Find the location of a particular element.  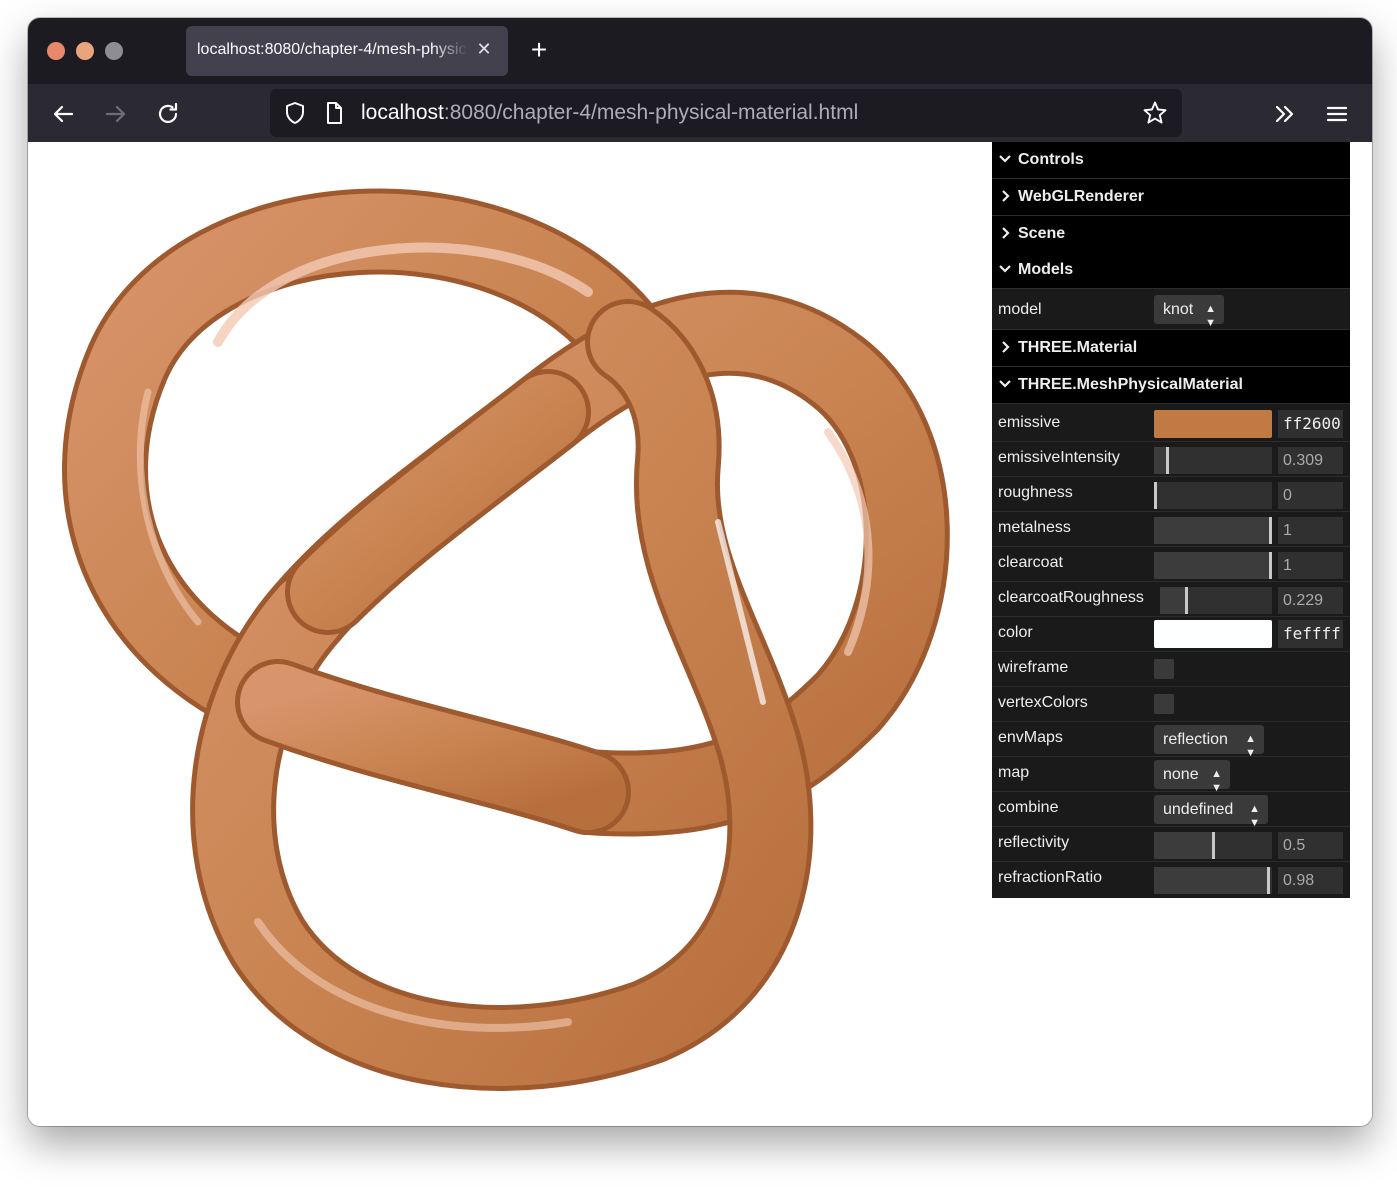

emissive-intensity-slider is located at coordinates (1213, 460).